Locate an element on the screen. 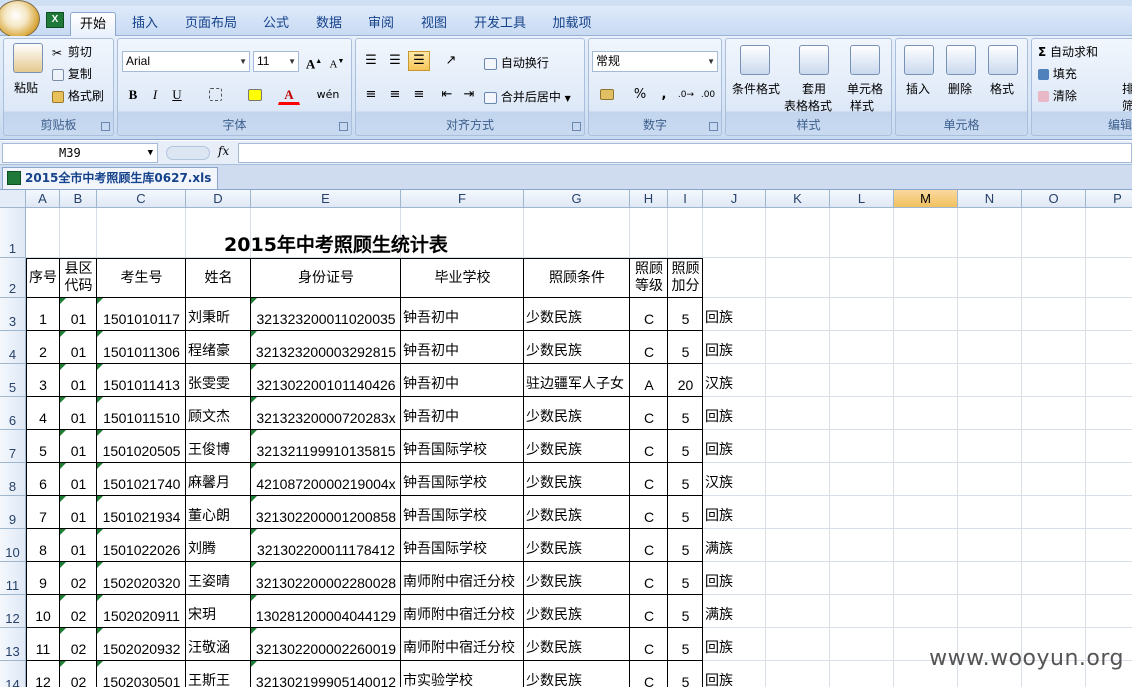  table-cell: 张雯雯 is located at coordinates (218, 380).